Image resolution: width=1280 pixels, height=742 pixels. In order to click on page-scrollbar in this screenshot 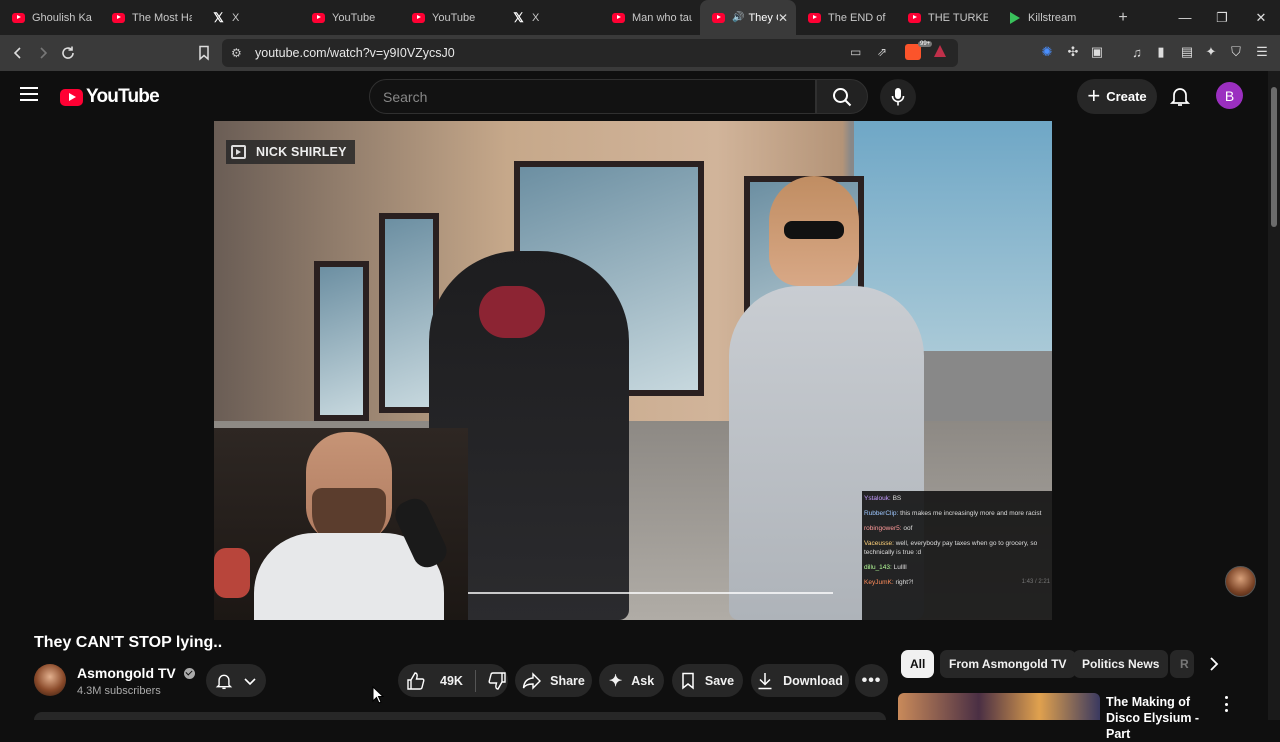, I will do `click(1274, 395)`.